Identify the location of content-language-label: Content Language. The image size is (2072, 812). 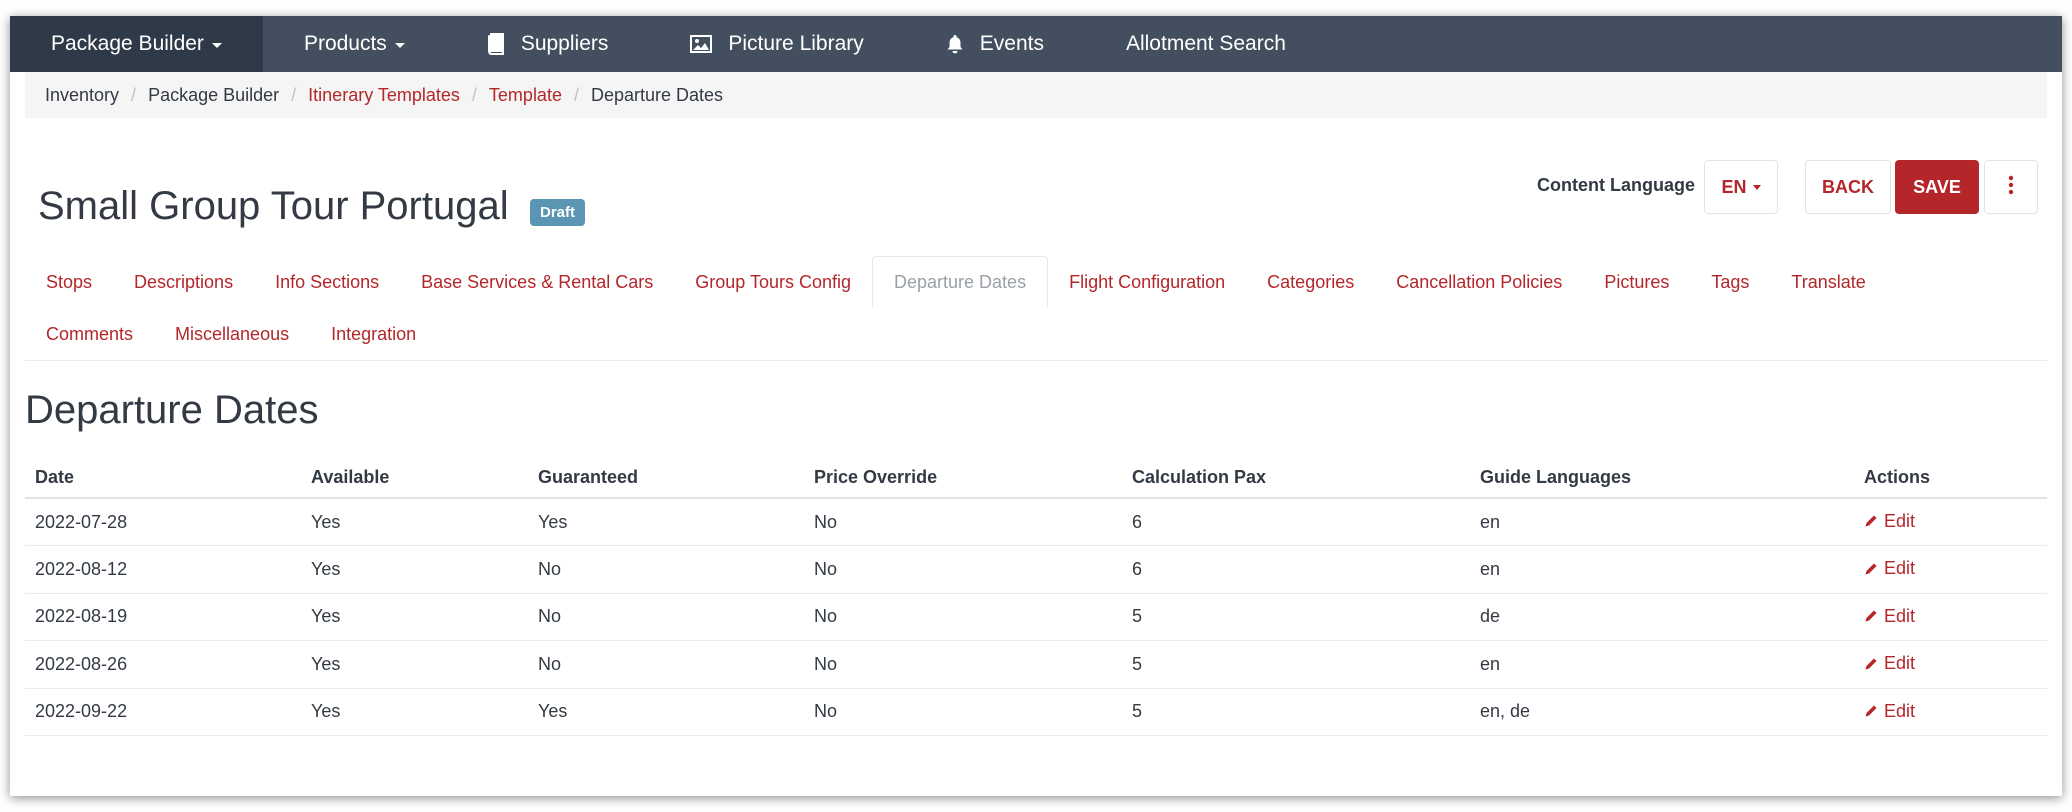
(1616, 185).